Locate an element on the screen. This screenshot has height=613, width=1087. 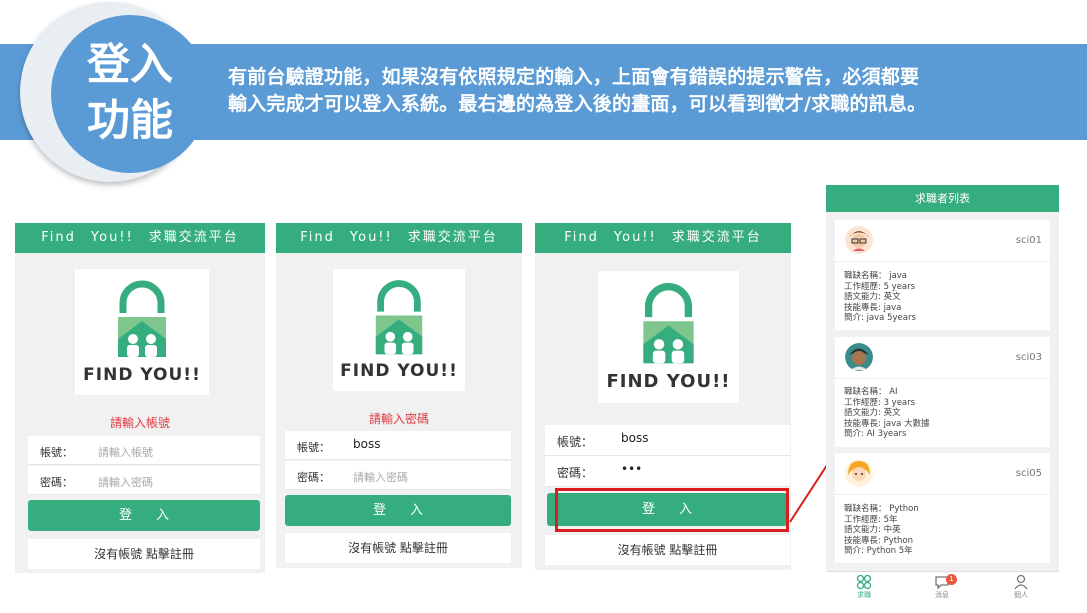
detail-line: 職缺名稱： Python is located at coordinates (881, 509).